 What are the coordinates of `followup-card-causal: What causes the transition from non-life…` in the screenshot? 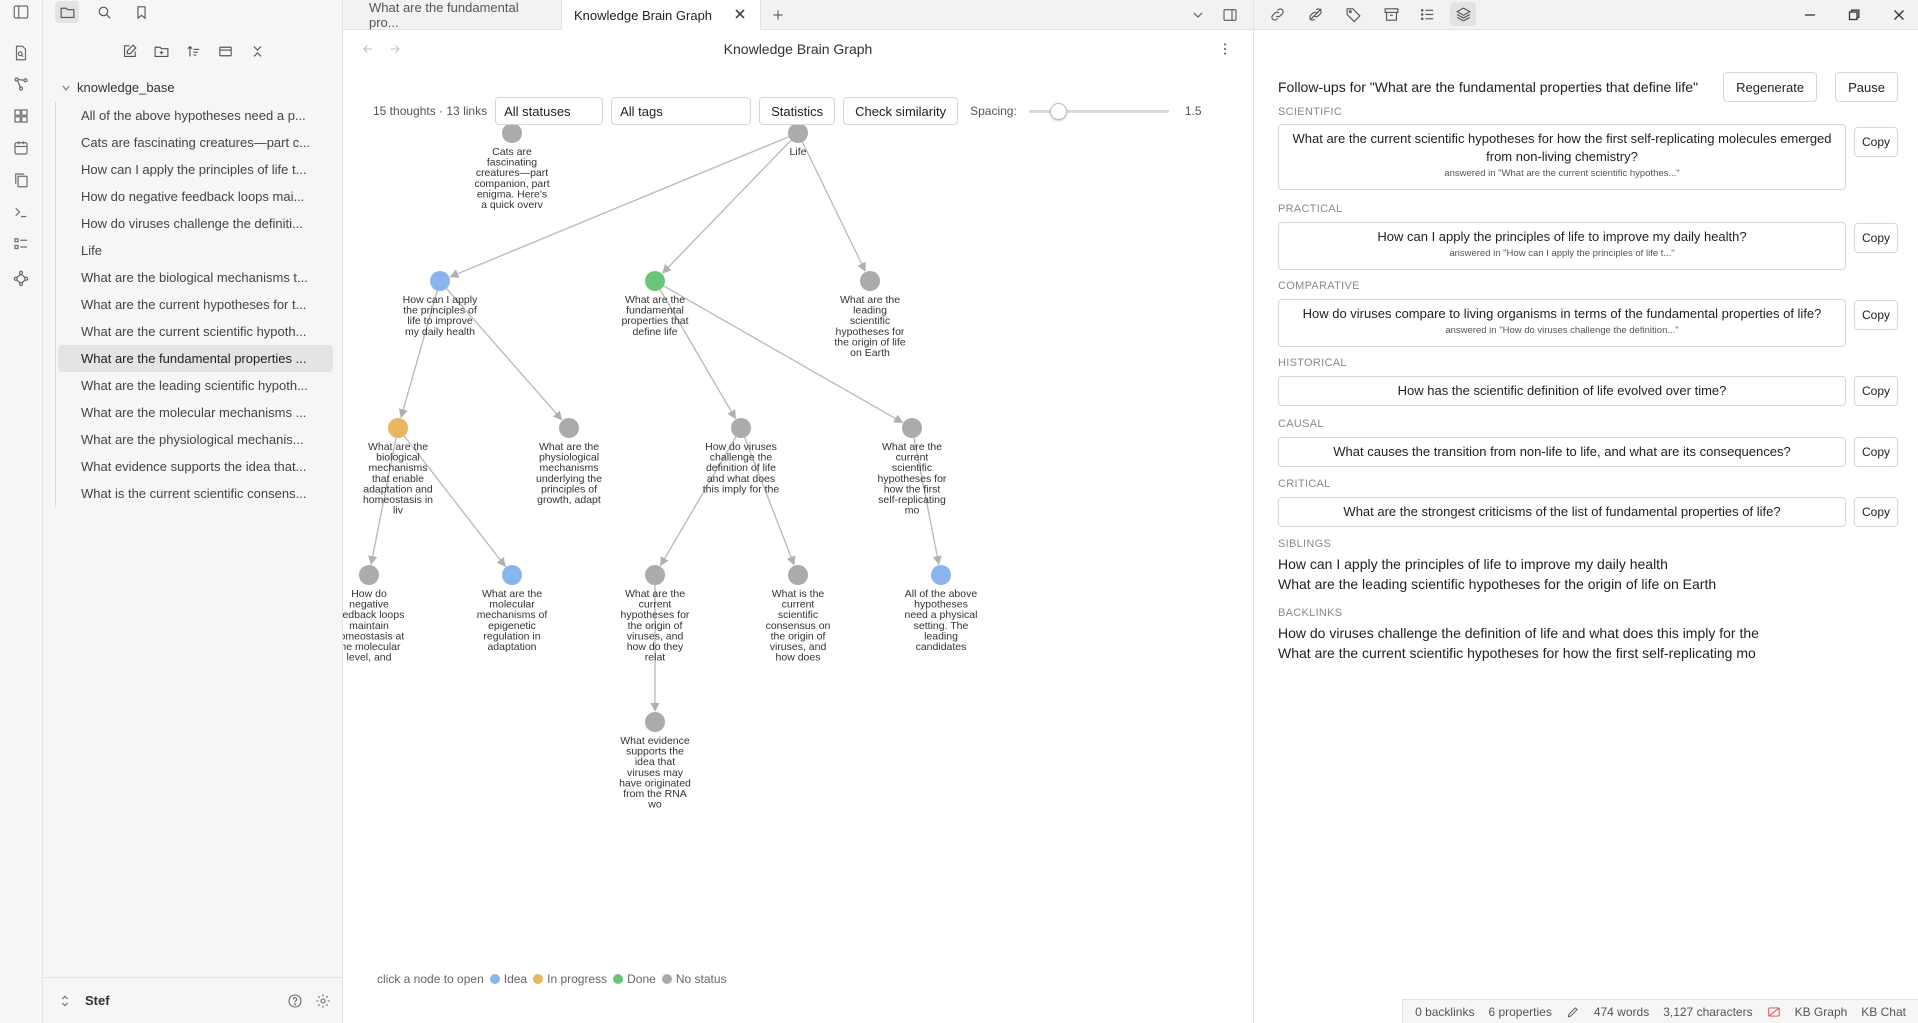 It's located at (1562, 452).